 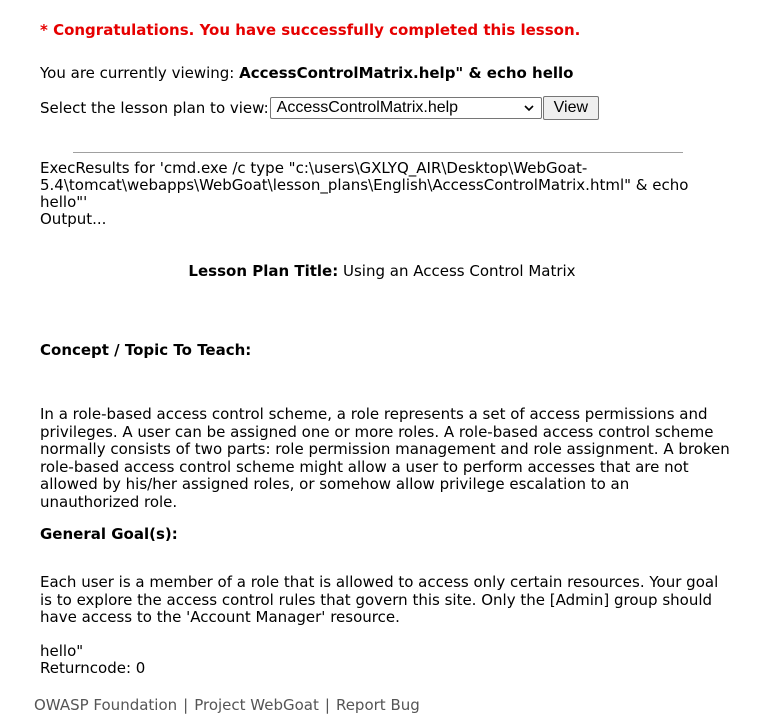 I want to click on goal-heading: General Goal(s):, so click(x=109, y=534).